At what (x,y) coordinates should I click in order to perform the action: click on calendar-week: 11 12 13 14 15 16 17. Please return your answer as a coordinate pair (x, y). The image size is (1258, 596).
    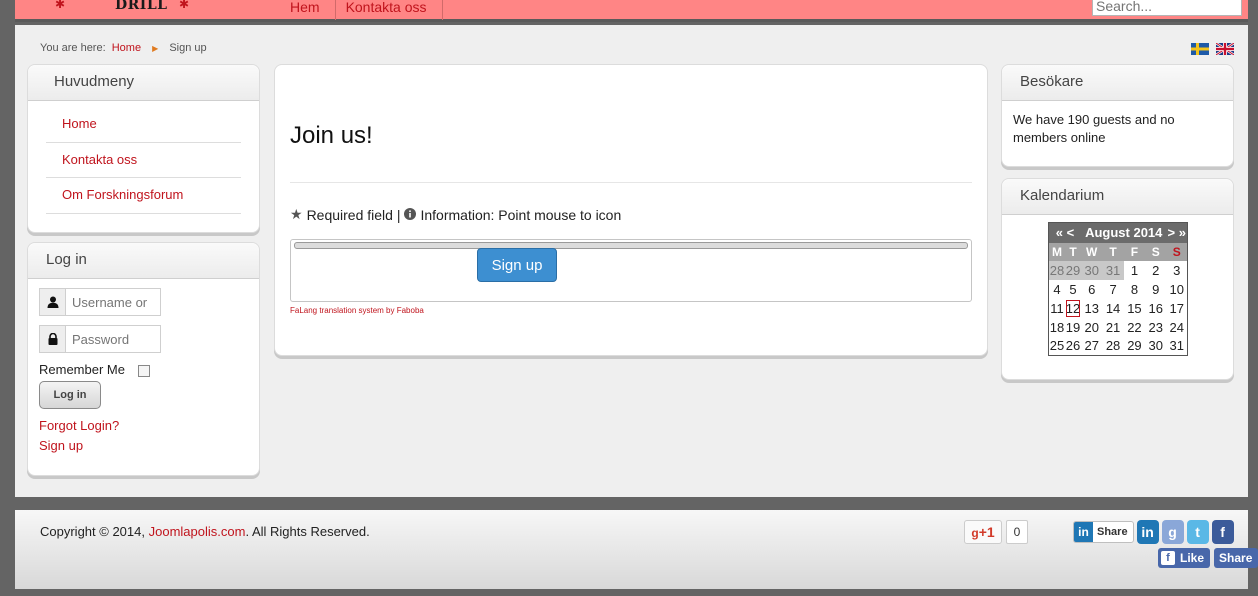
    Looking at the image, I should click on (1118, 308).